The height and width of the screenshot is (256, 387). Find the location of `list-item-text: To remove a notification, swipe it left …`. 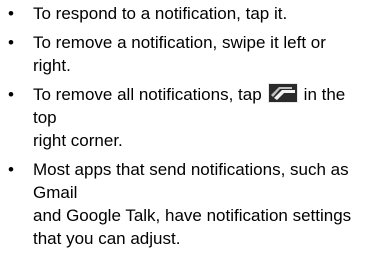

list-item-text: To remove a notification, swipe it left … is located at coordinates (179, 42).